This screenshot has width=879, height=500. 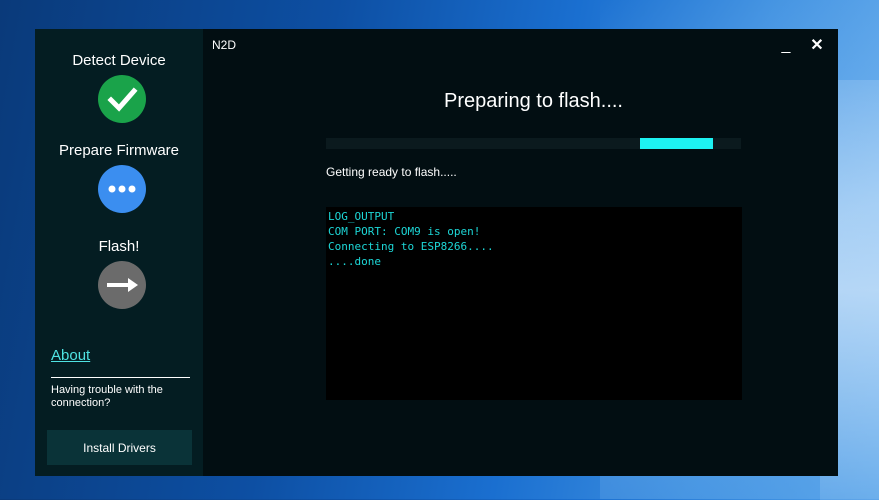 I want to click on step-label-prepare-firmware: Prepare Firmware, so click(x=119, y=150).